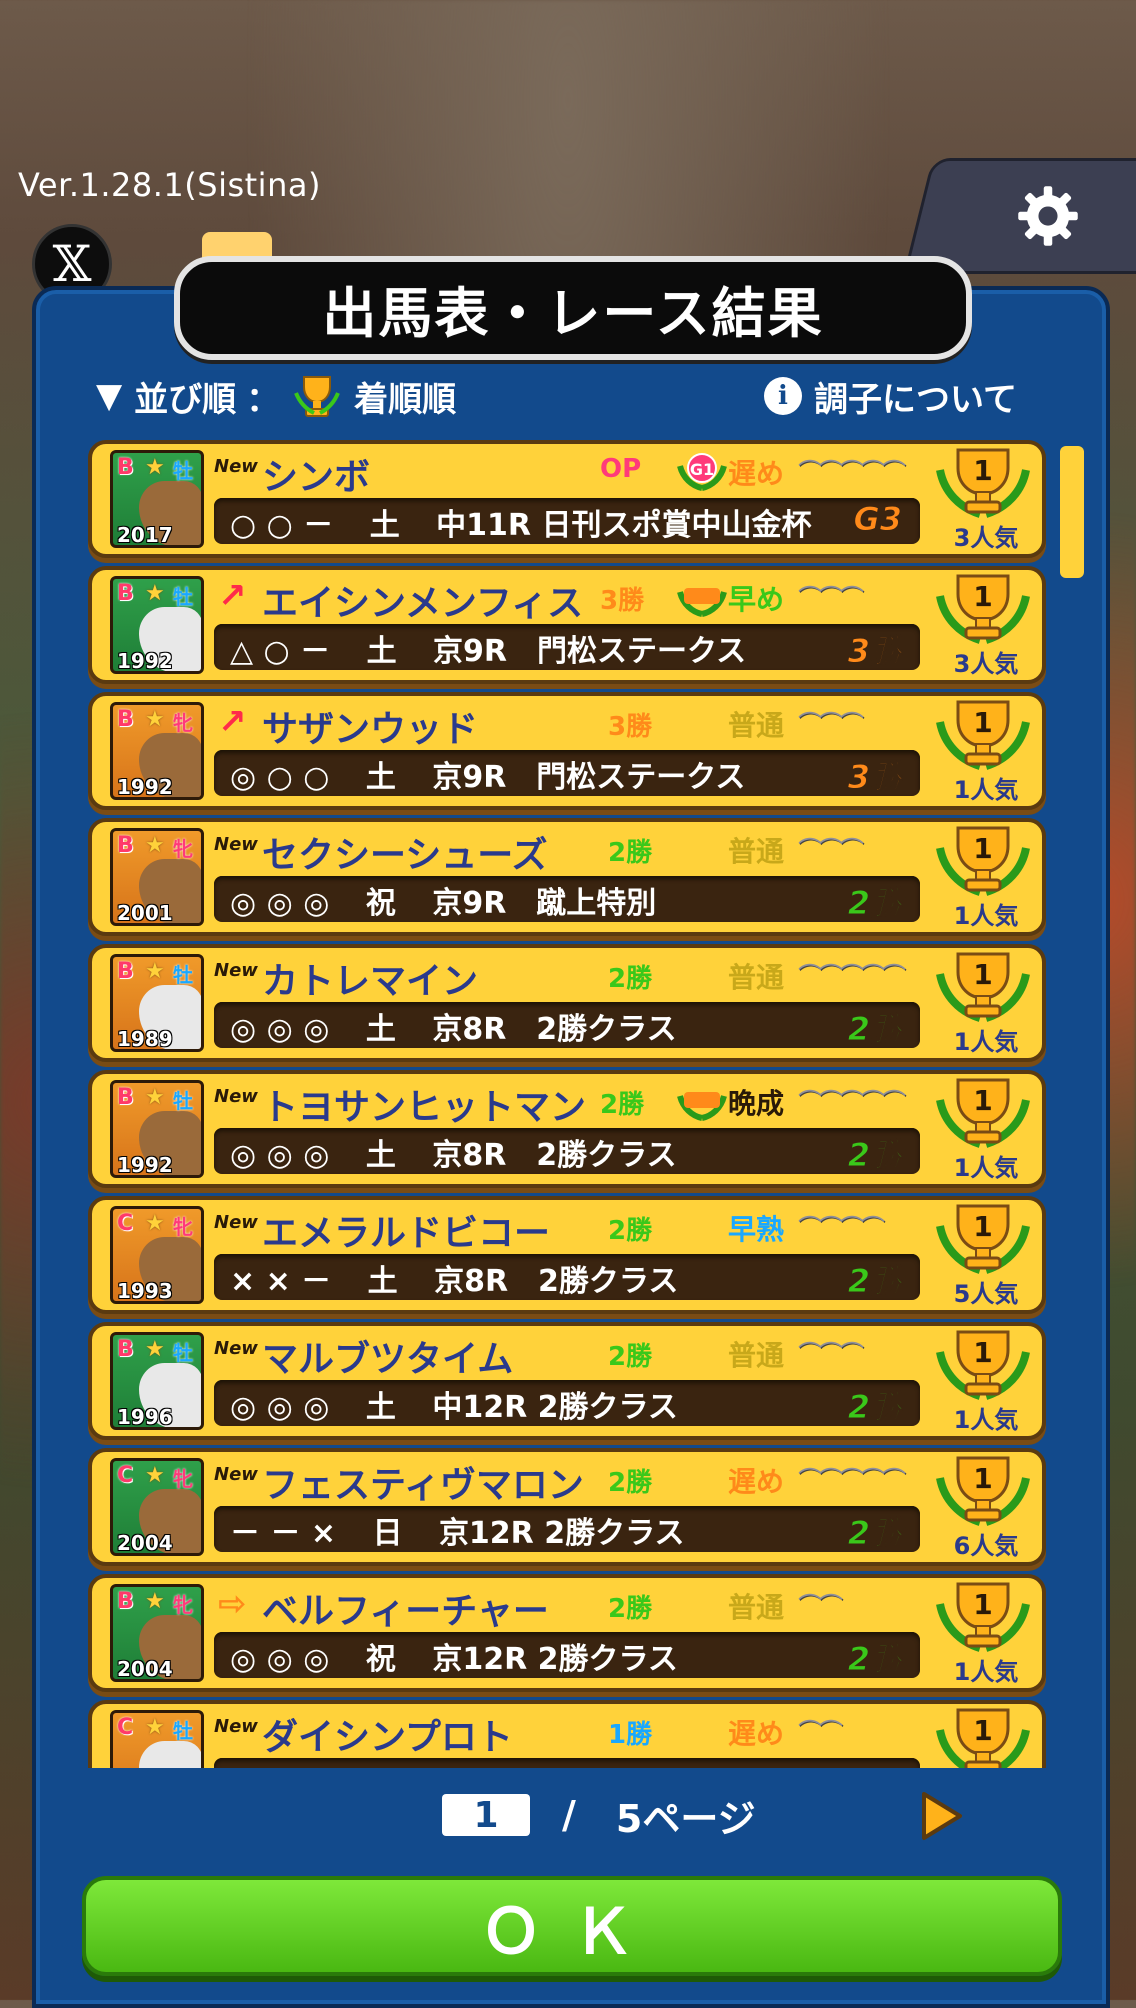  What do you see at coordinates (280, 777) in the screenshot?
I see `prediction-marks: ◎ ○ ○` at bounding box center [280, 777].